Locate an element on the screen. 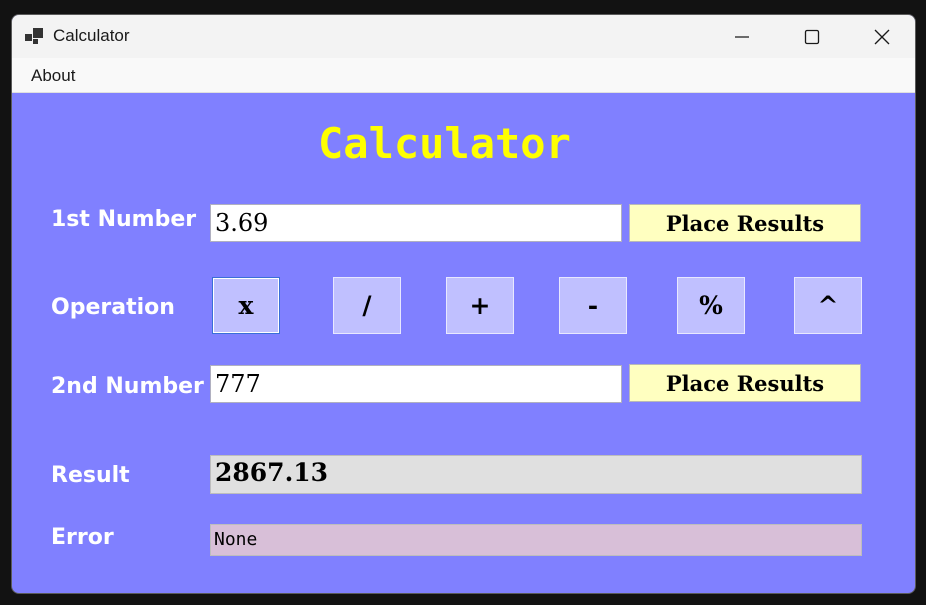 This screenshot has width=926, height=605. divide-button: / is located at coordinates (367, 305).